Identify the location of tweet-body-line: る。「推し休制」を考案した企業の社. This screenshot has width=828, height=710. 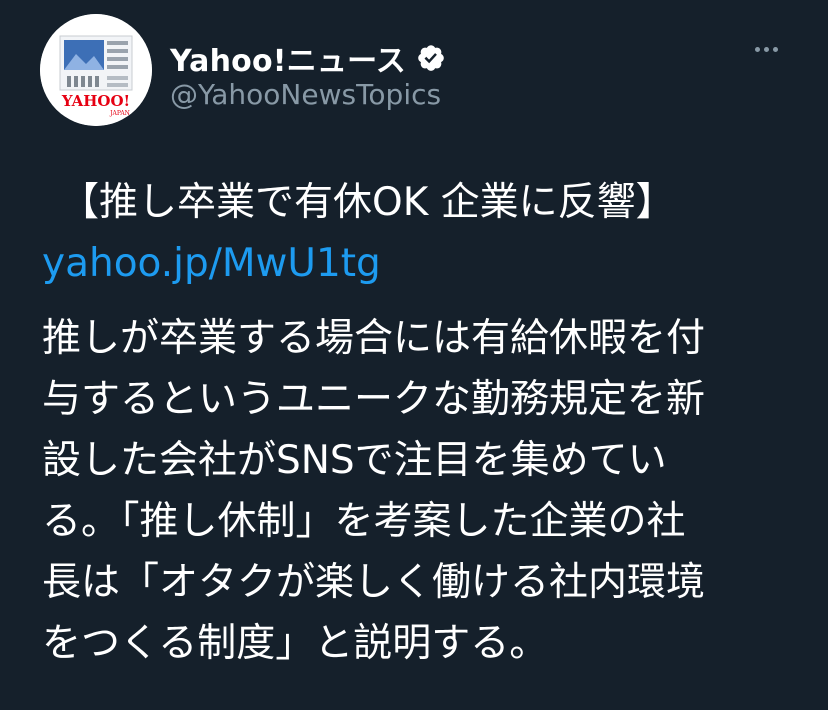
(364, 521).